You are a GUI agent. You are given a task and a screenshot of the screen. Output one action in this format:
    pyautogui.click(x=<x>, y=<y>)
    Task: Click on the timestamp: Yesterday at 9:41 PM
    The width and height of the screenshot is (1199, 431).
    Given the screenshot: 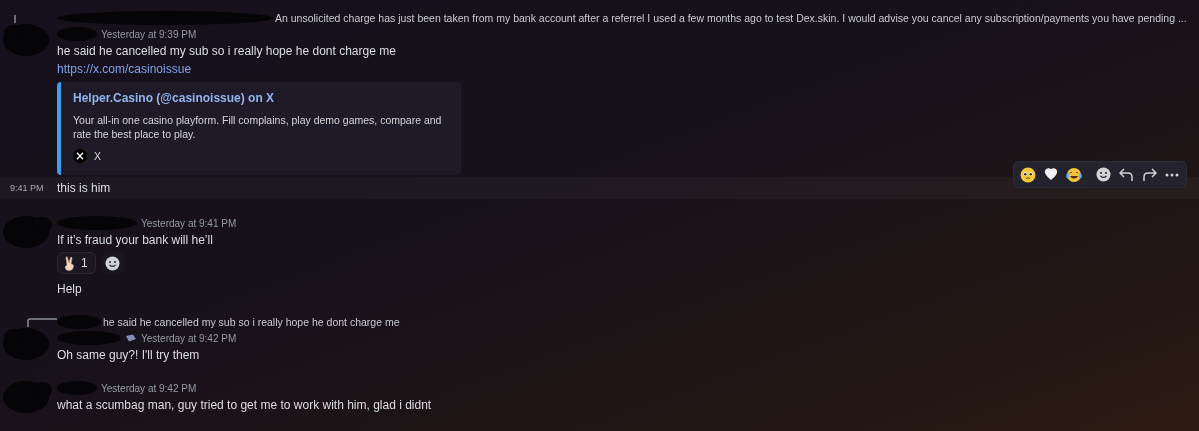 What is the action you would take?
    pyautogui.click(x=189, y=223)
    